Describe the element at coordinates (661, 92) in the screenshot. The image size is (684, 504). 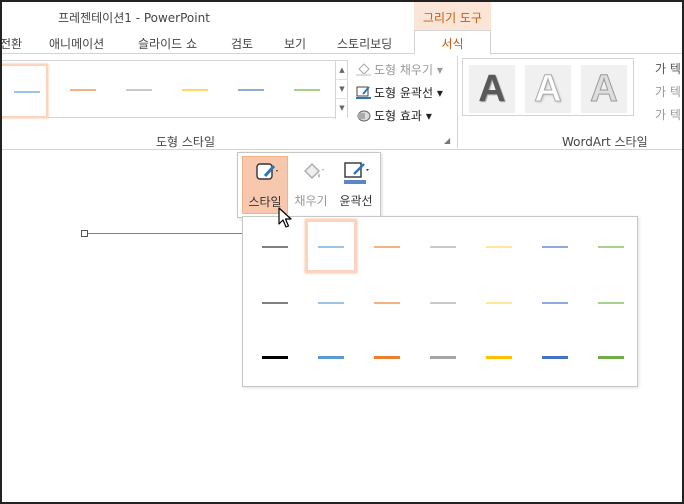
I see `text-outline-icon: 가` at that location.